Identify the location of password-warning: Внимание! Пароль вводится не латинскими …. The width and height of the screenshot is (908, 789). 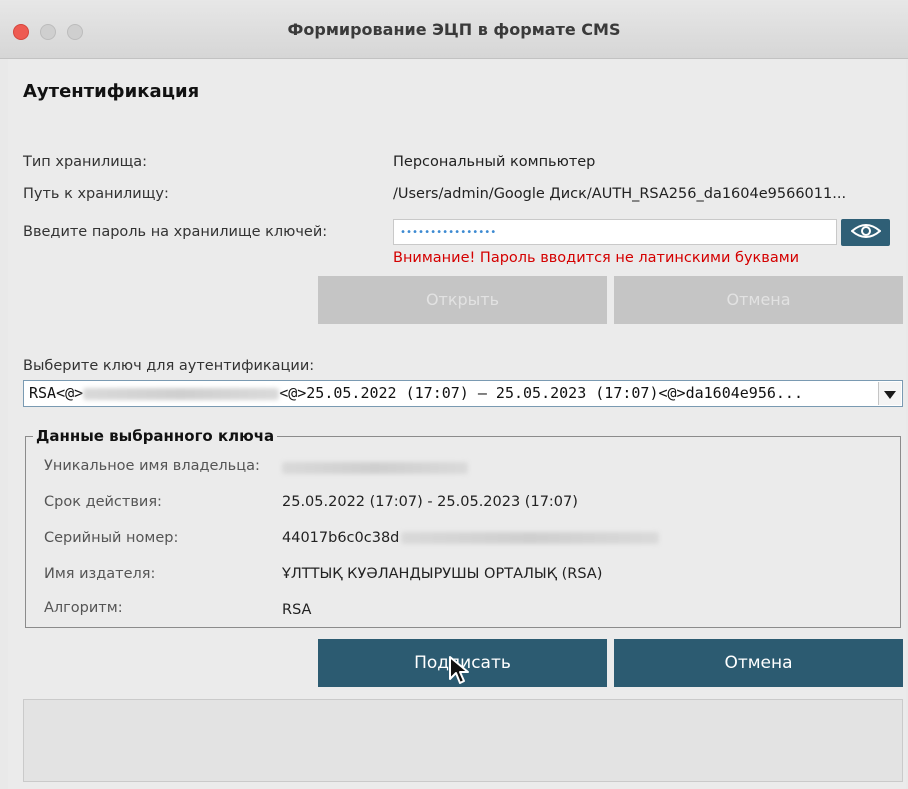
(596, 258).